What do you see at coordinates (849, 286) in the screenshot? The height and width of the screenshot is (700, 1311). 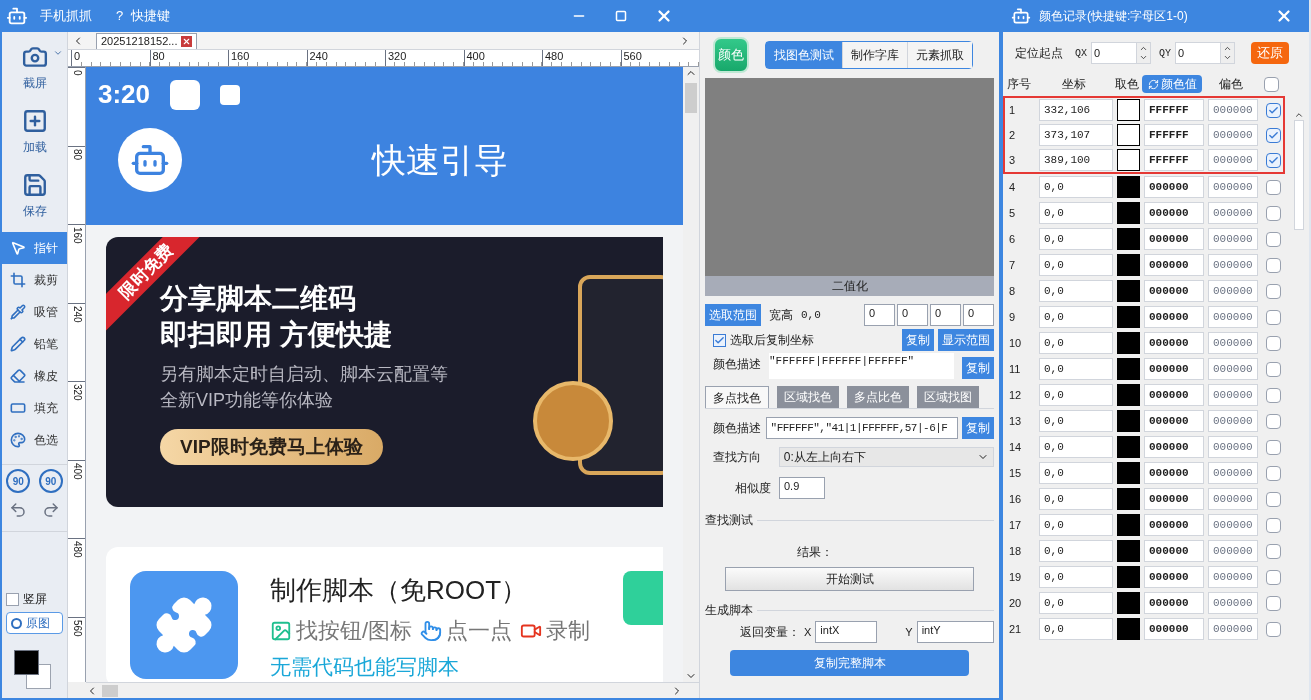 I see `binarize-button: 二值化` at bounding box center [849, 286].